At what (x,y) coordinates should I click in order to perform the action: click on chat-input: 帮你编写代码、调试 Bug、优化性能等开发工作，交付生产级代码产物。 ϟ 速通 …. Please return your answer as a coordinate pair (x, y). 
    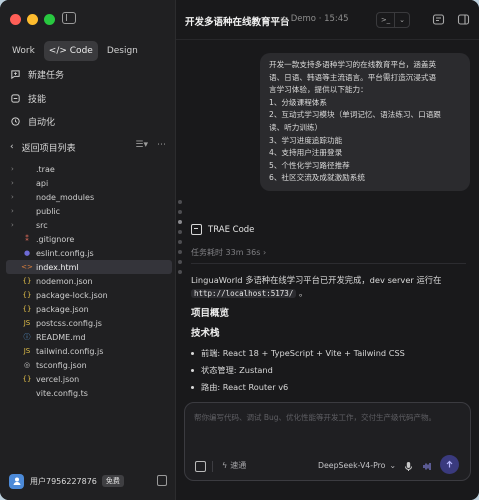
    Looking at the image, I should click on (327, 441).